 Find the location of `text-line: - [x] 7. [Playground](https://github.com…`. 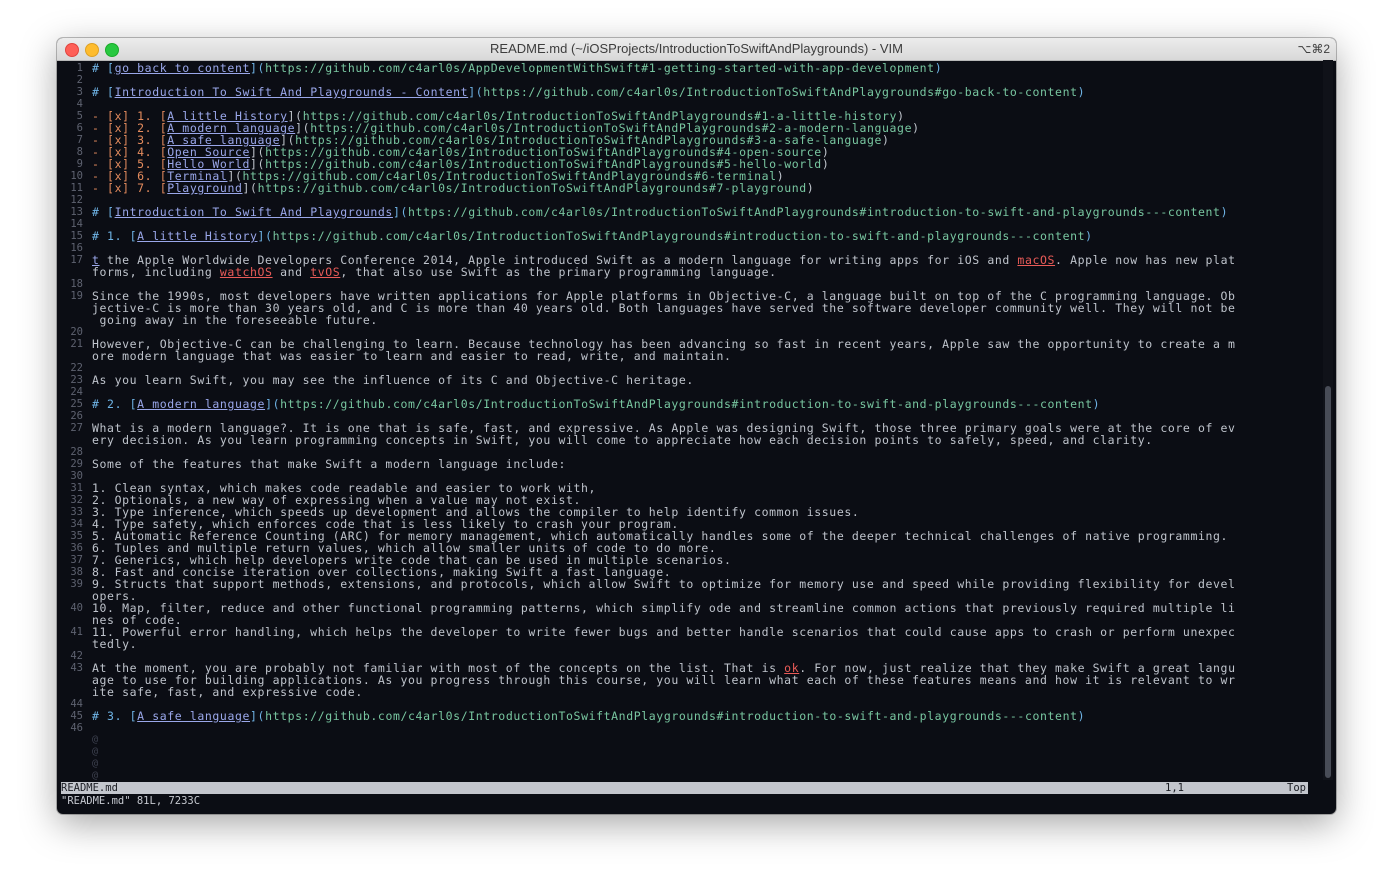

text-line: - [x] 7. [Playground](https://github.com… is located at coordinates (453, 188).